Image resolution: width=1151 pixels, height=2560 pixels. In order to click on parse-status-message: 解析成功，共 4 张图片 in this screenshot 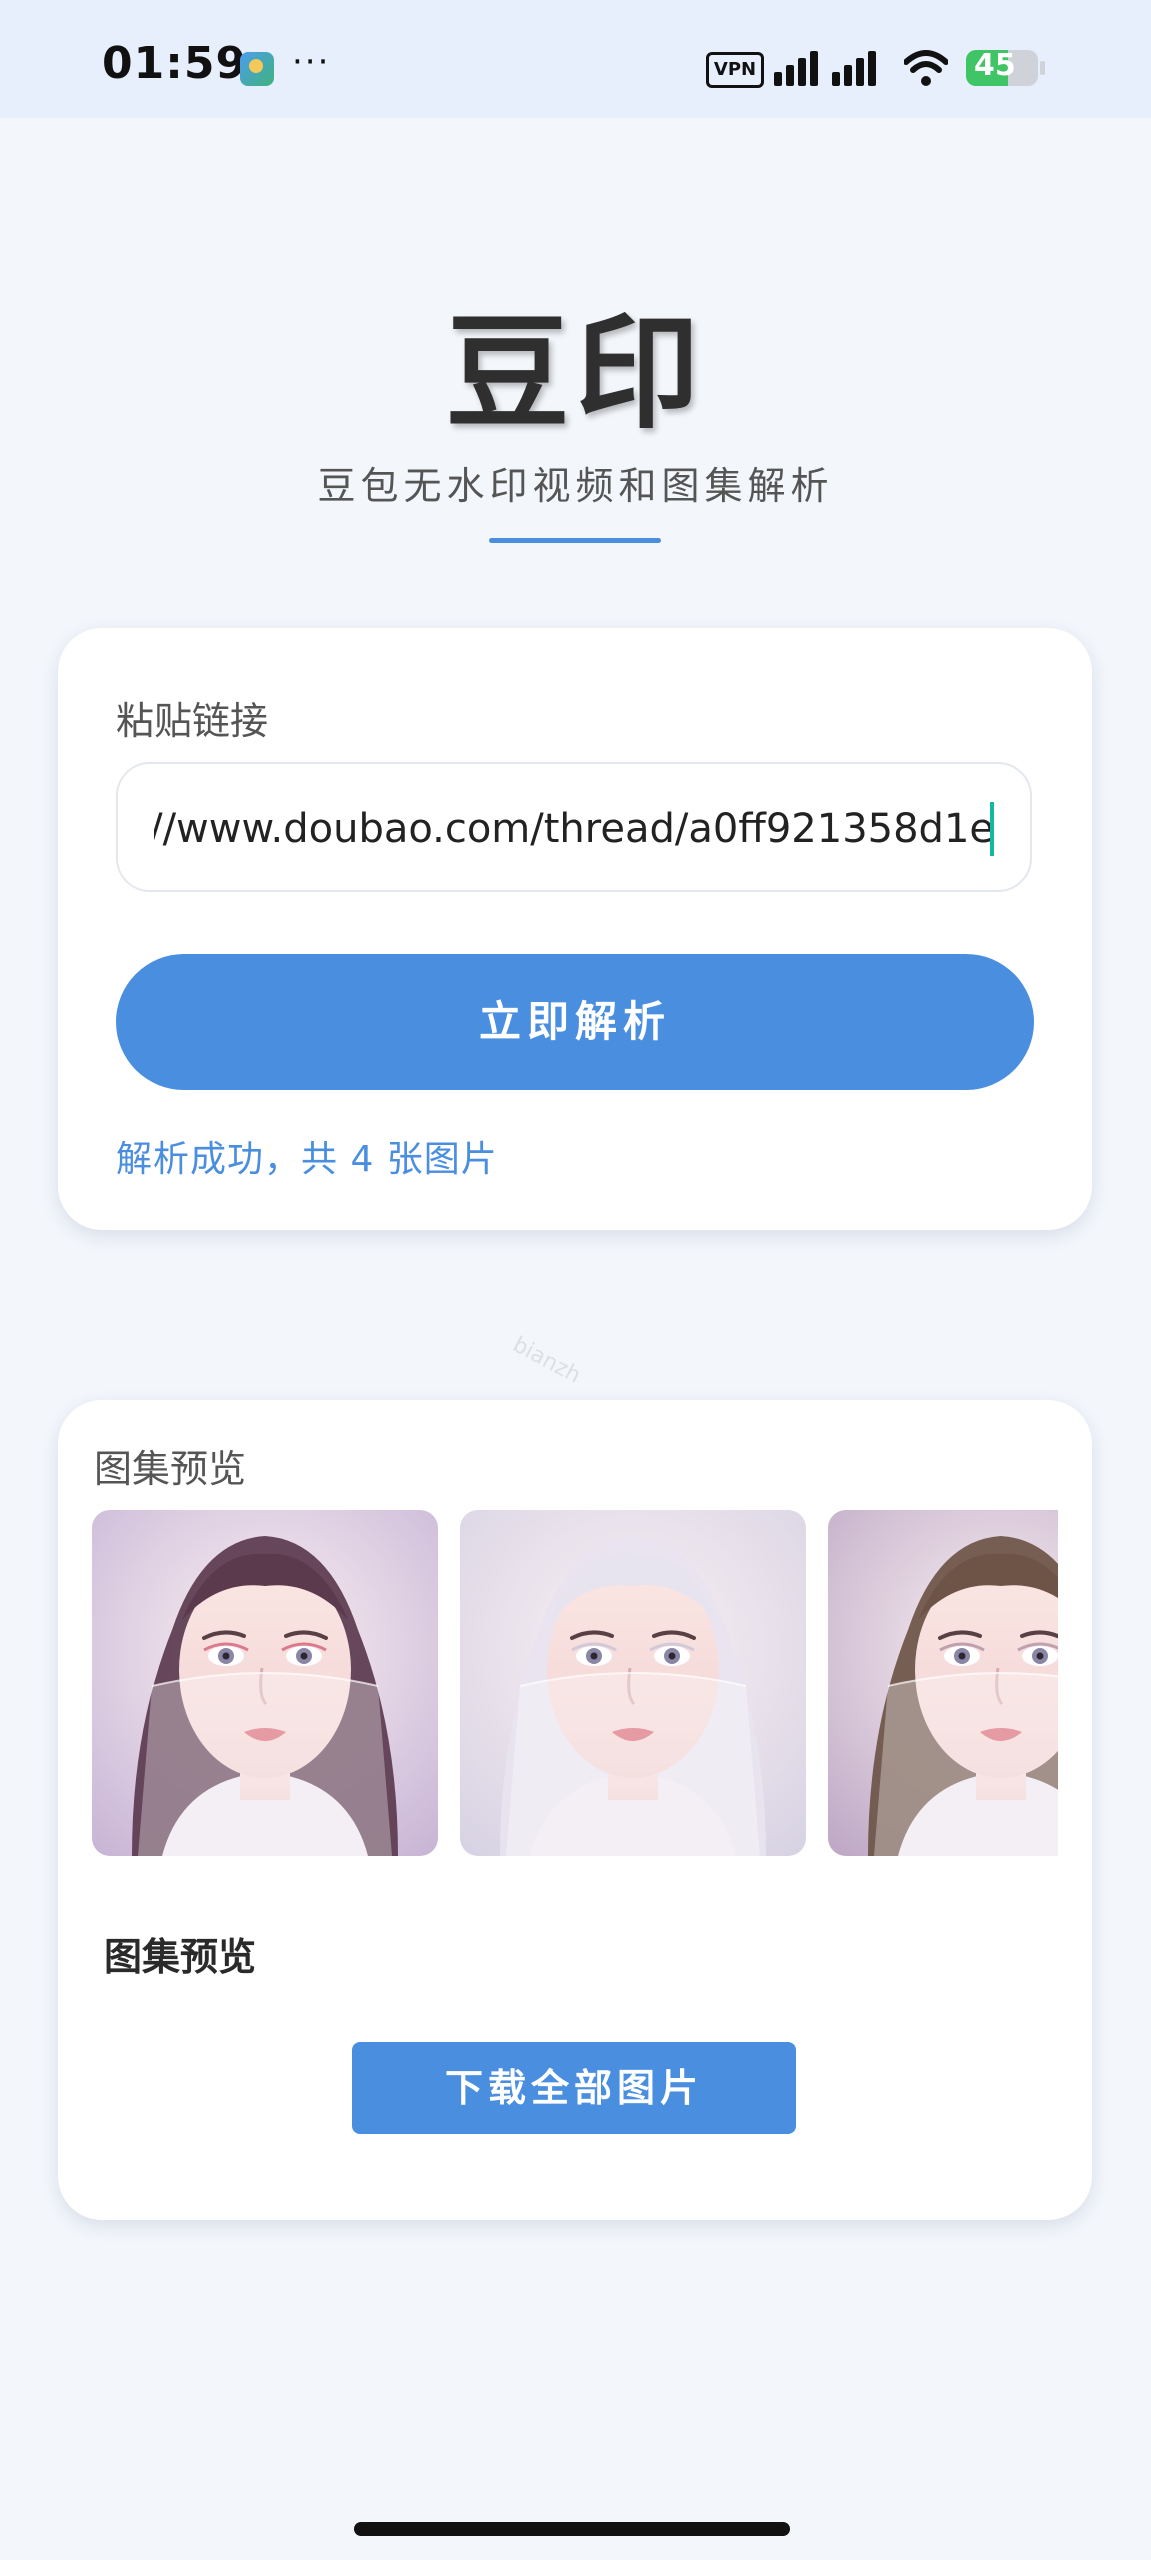, I will do `click(307, 1159)`.